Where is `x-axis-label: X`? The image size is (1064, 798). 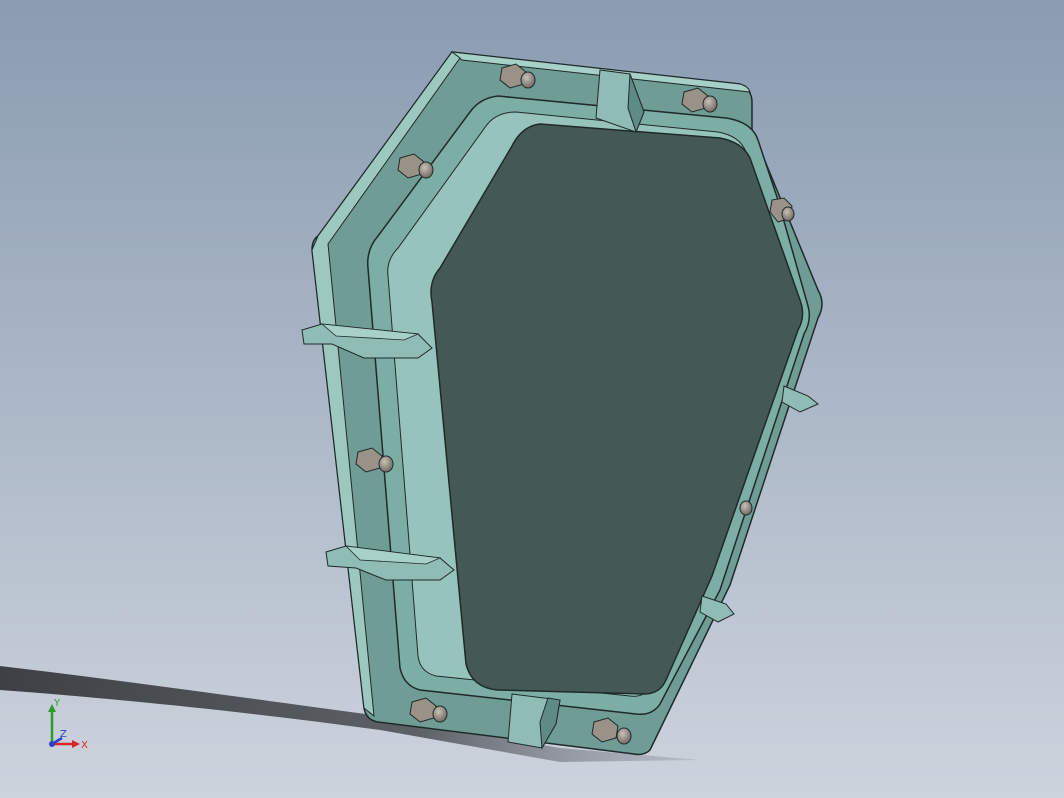 x-axis-label: X is located at coordinates (84, 745).